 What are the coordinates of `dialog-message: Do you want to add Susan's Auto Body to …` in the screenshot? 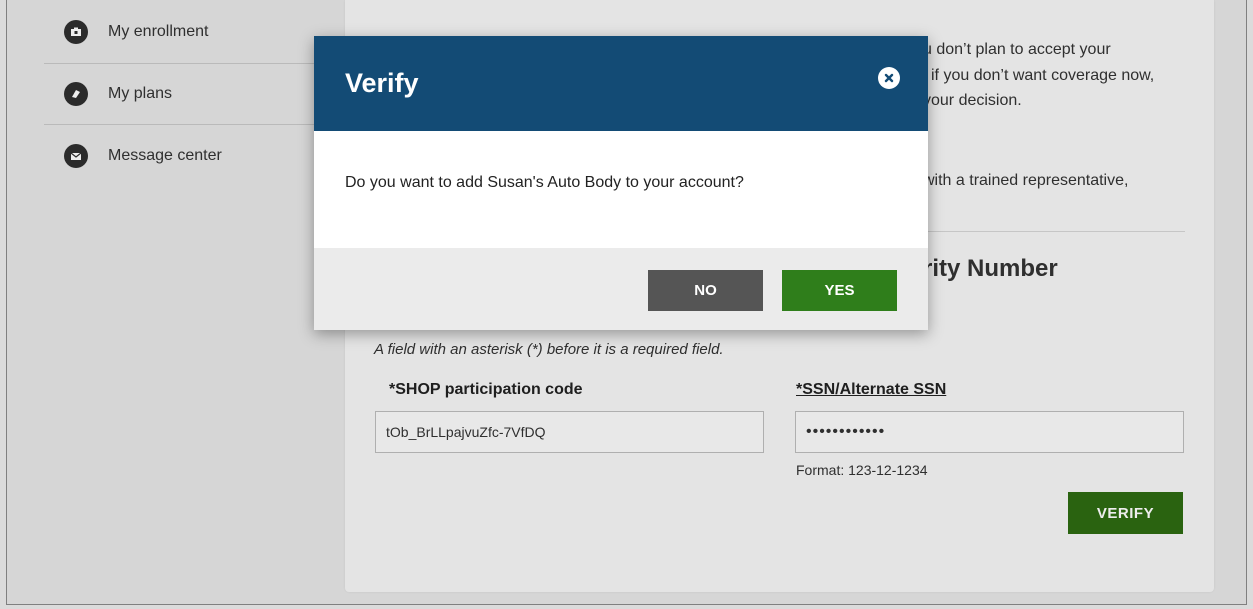 It's located at (544, 182).